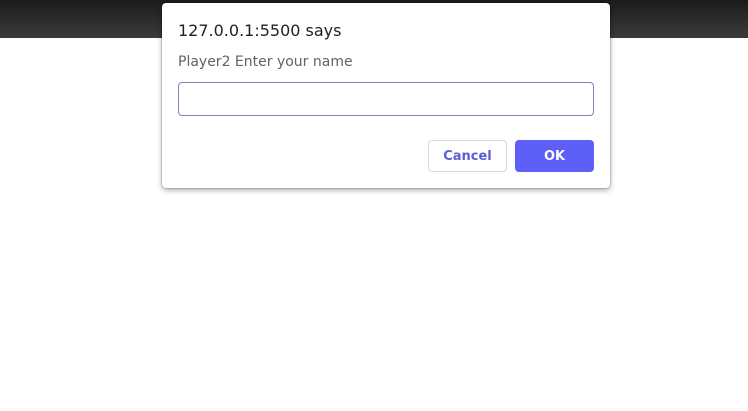 The height and width of the screenshot is (411, 748). What do you see at coordinates (554, 156) in the screenshot?
I see `ok-button: OK` at bounding box center [554, 156].